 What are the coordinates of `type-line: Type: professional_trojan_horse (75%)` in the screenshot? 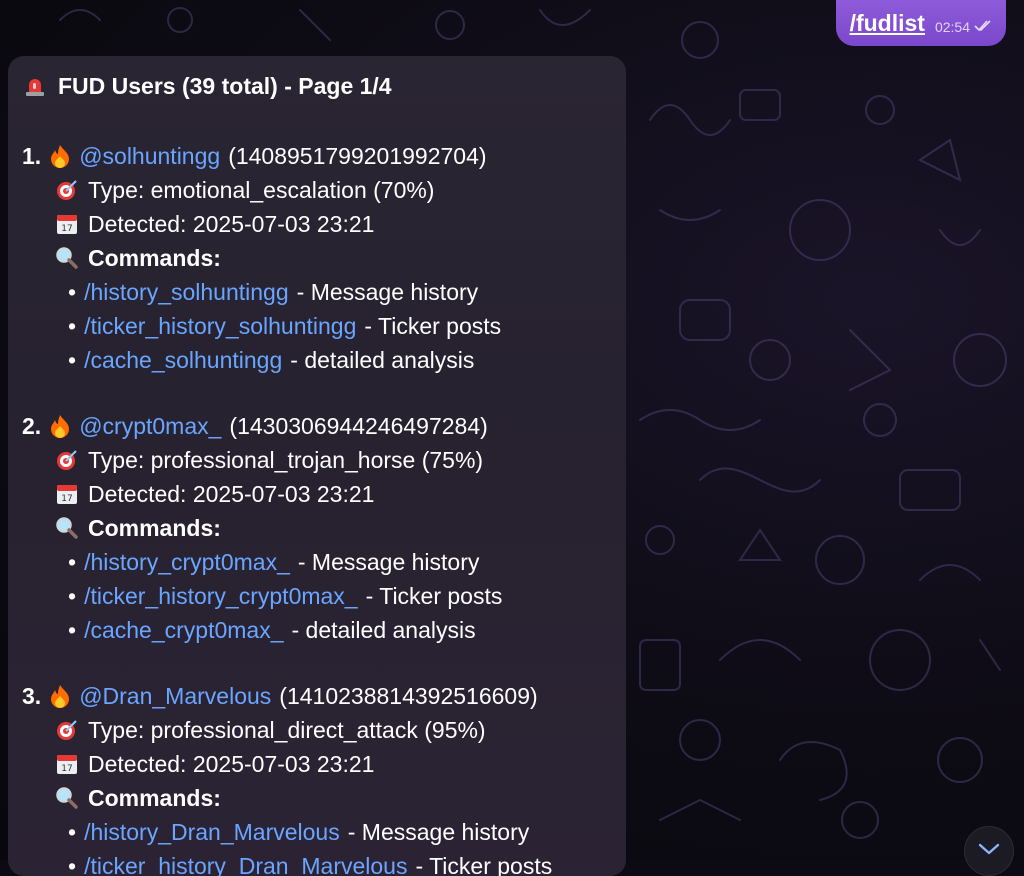 It's located at (317, 460).